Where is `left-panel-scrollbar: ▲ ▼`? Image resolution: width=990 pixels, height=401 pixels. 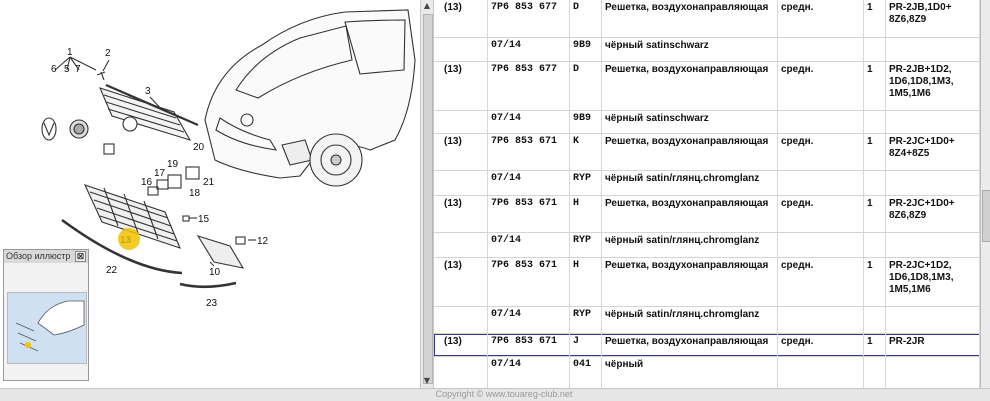
left-panel-scrollbar: ▲ ▼ is located at coordinates (427, 194).